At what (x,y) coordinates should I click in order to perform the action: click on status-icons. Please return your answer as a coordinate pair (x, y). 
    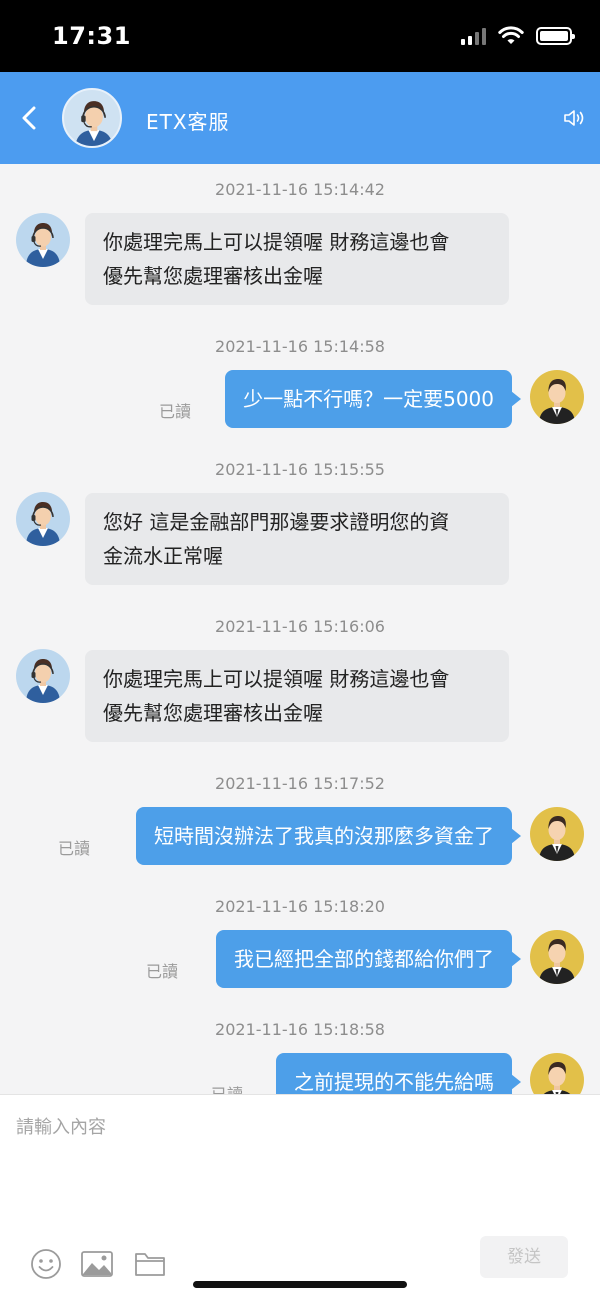
    Looking at the image, I should click on (518, 36).